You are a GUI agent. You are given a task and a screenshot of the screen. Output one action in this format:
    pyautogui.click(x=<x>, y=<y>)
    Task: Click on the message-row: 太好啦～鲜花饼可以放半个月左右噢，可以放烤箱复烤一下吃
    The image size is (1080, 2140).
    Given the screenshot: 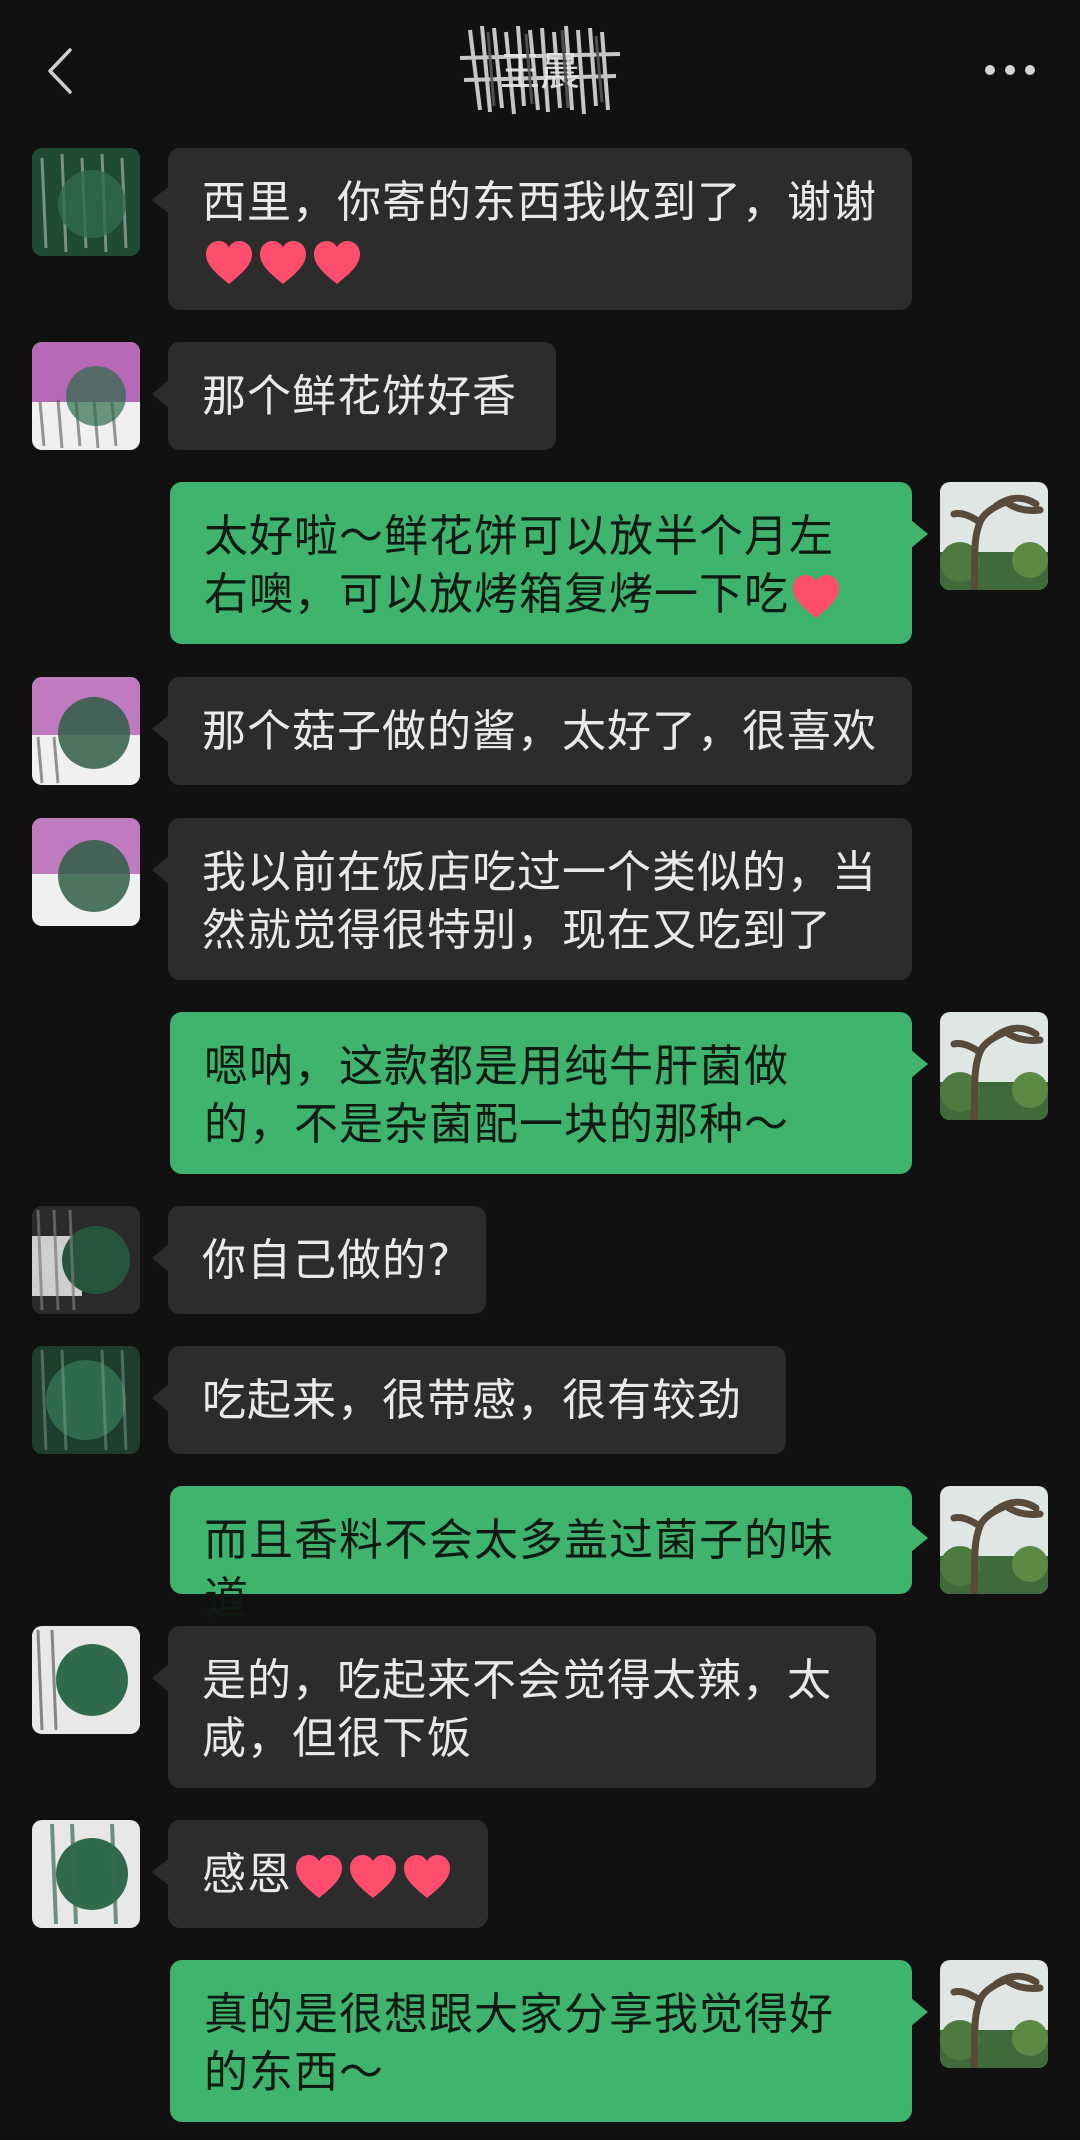 What is the action you would take?
    pyautogui.click(x=540, y=563)
    